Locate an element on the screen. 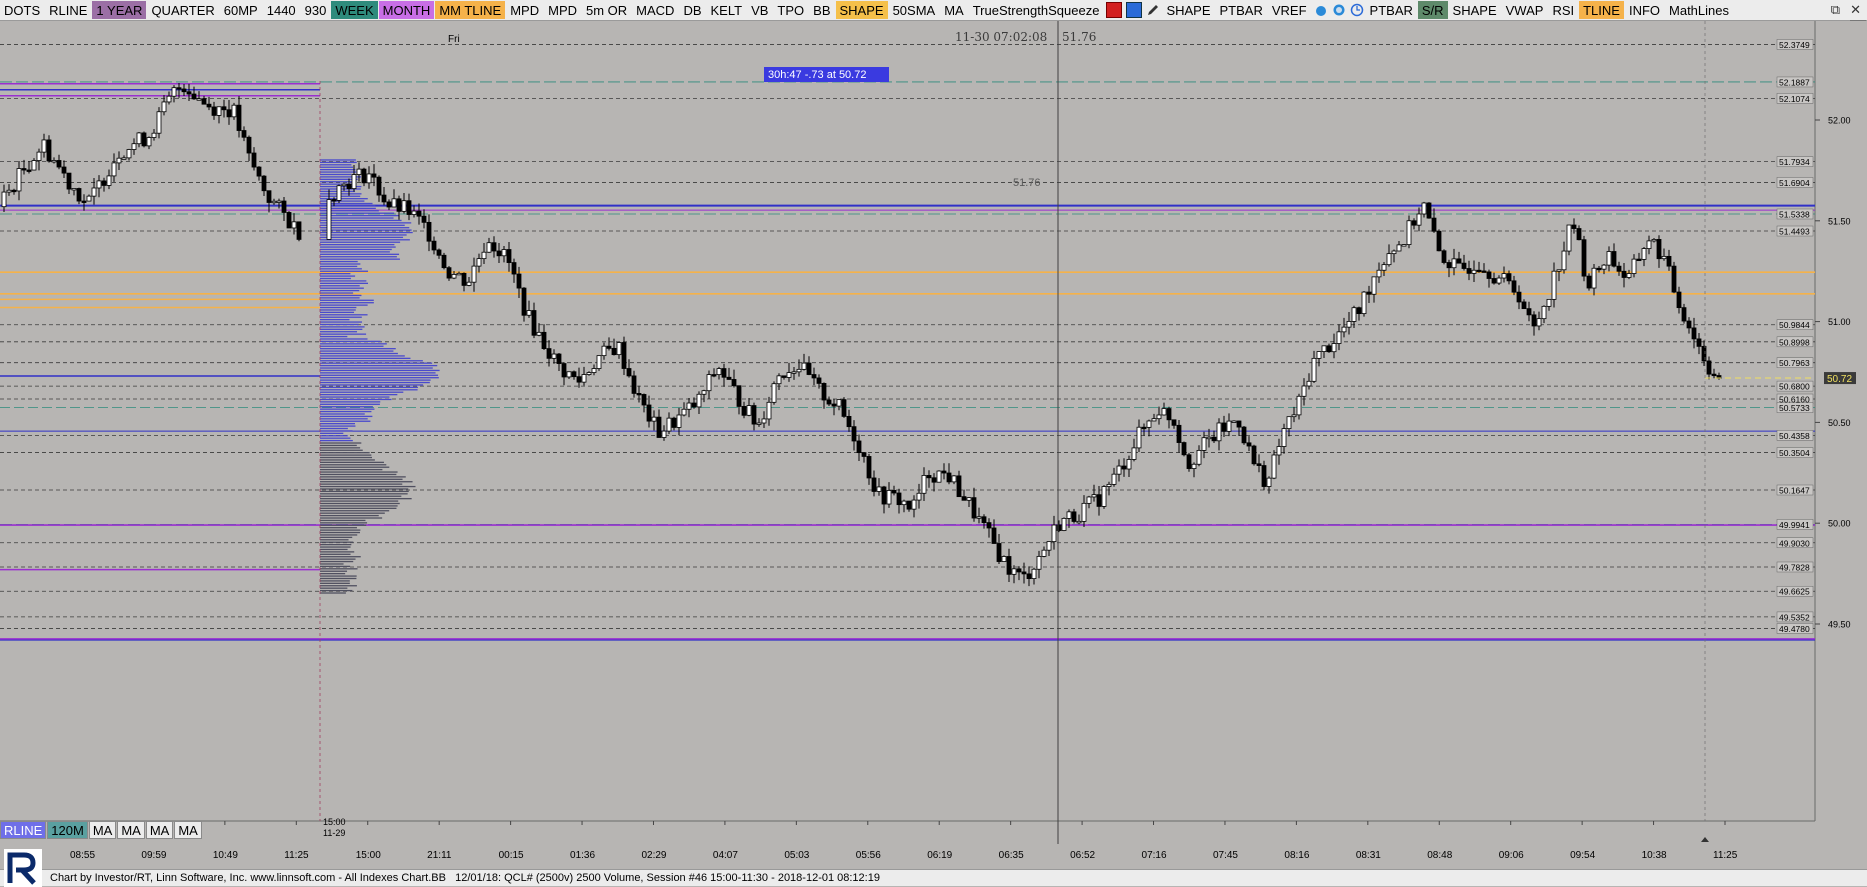  toolbar-button-truestrengthsqueeze: TrueStrengthSqueeze is located at coordinates (1036, 10).